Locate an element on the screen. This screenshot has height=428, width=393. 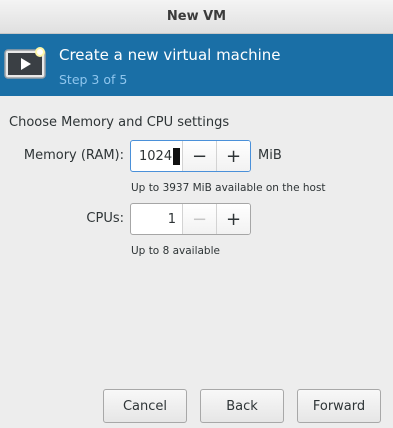
cpus-value: 1 is located at coordinates (171, 219).